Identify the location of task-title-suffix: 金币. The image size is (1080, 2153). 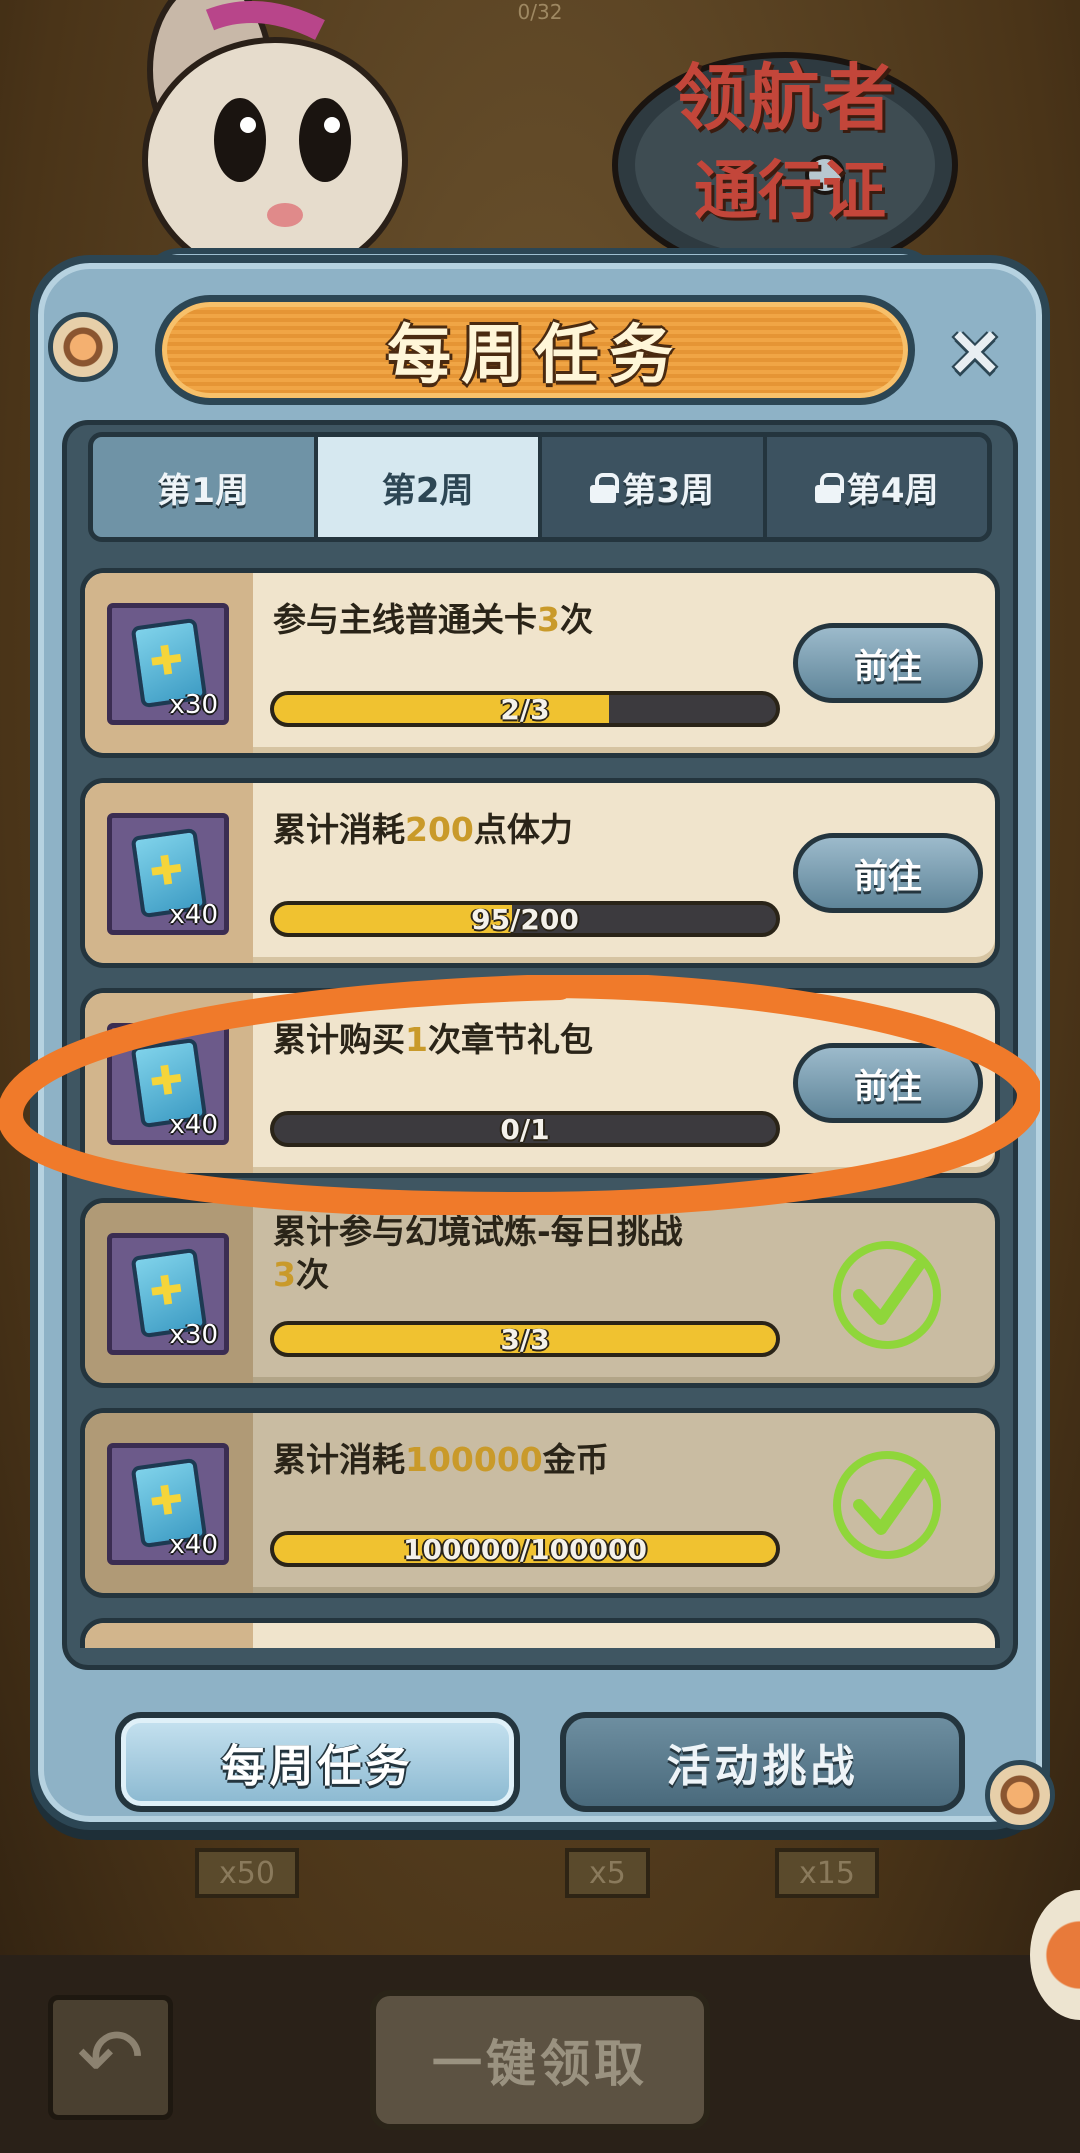
(575, 1459).